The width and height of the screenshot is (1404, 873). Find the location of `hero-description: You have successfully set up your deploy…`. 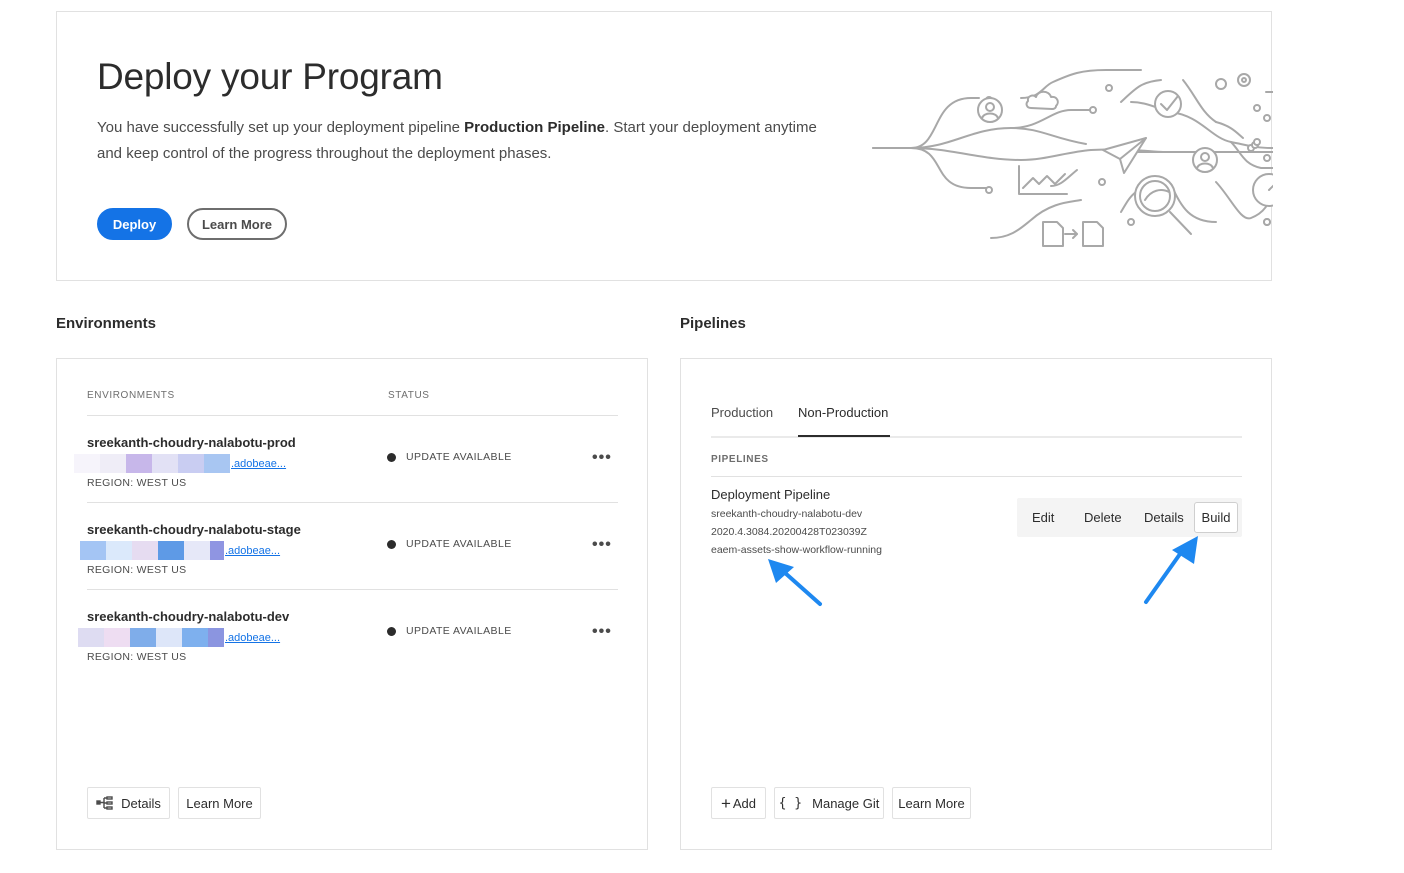

hero-description: You have successfully set up your deploy… is located at coordinates (457, 141).